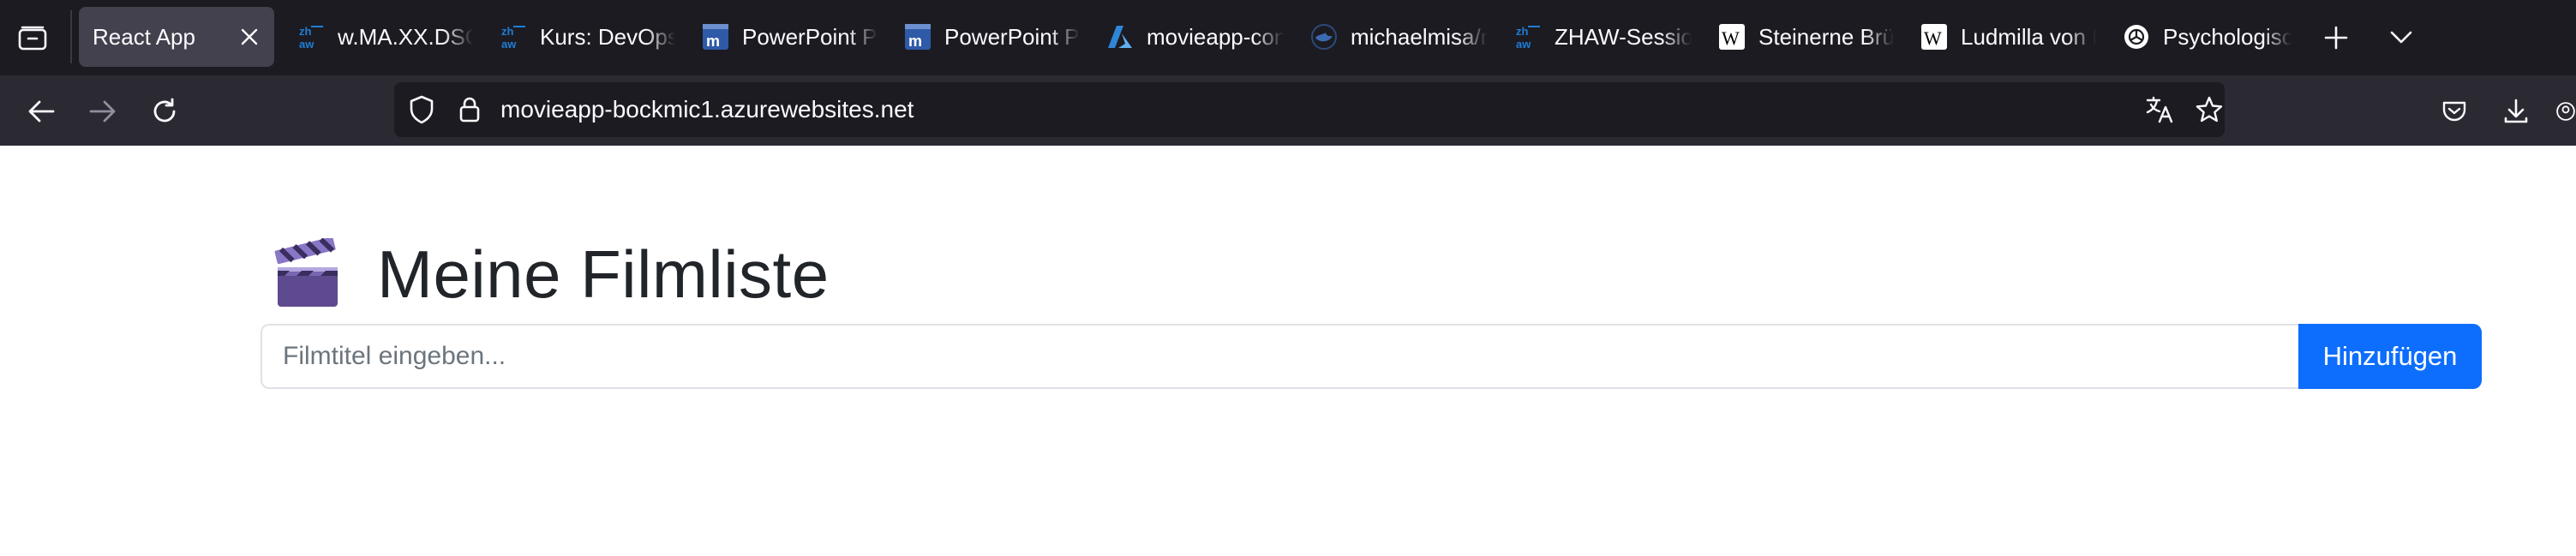 The height and width of the screenshot is (556, 2576). I want to click on account-icon, so click(2565, 111).